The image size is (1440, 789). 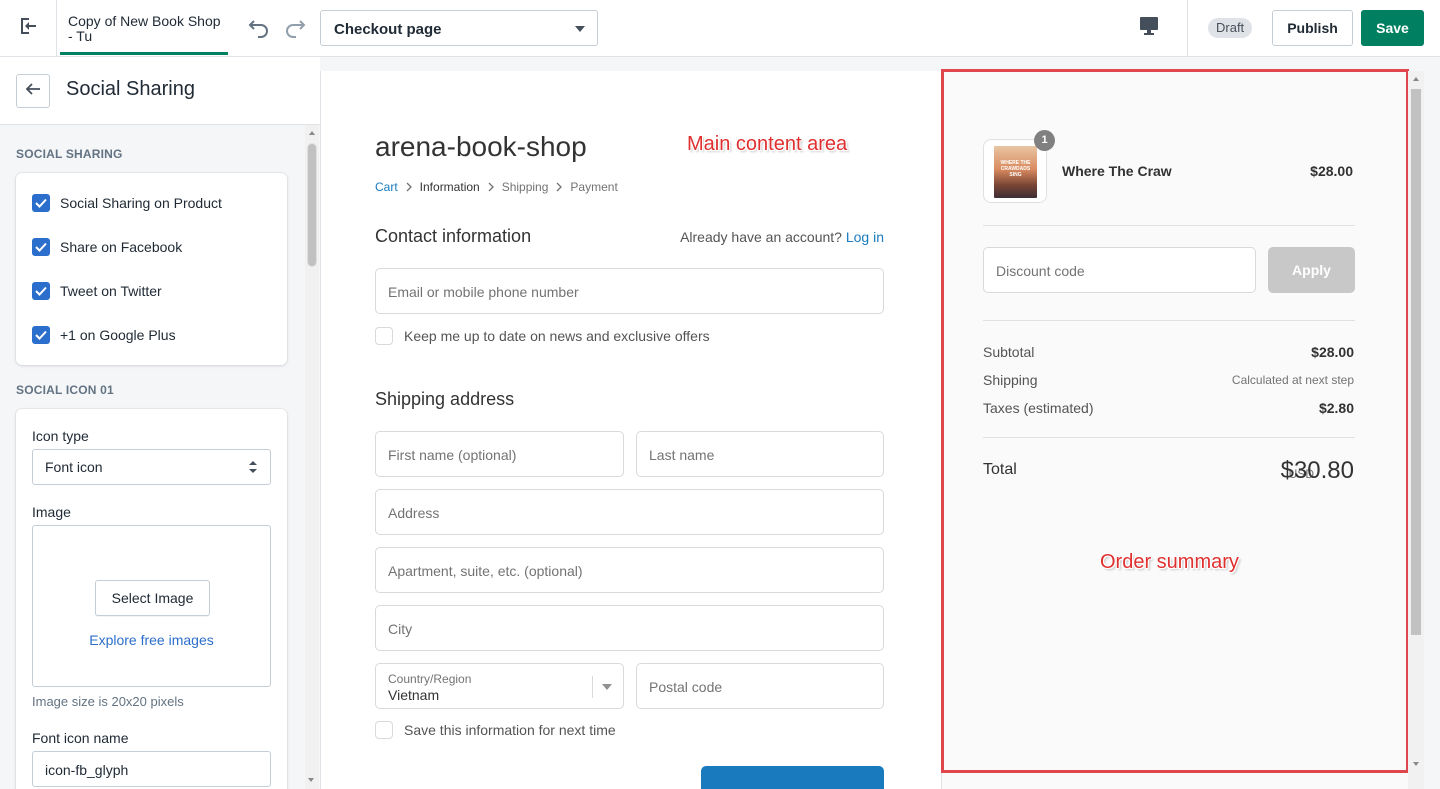 I want to click on preview-scrollbar, so click(x=1416, y=430).